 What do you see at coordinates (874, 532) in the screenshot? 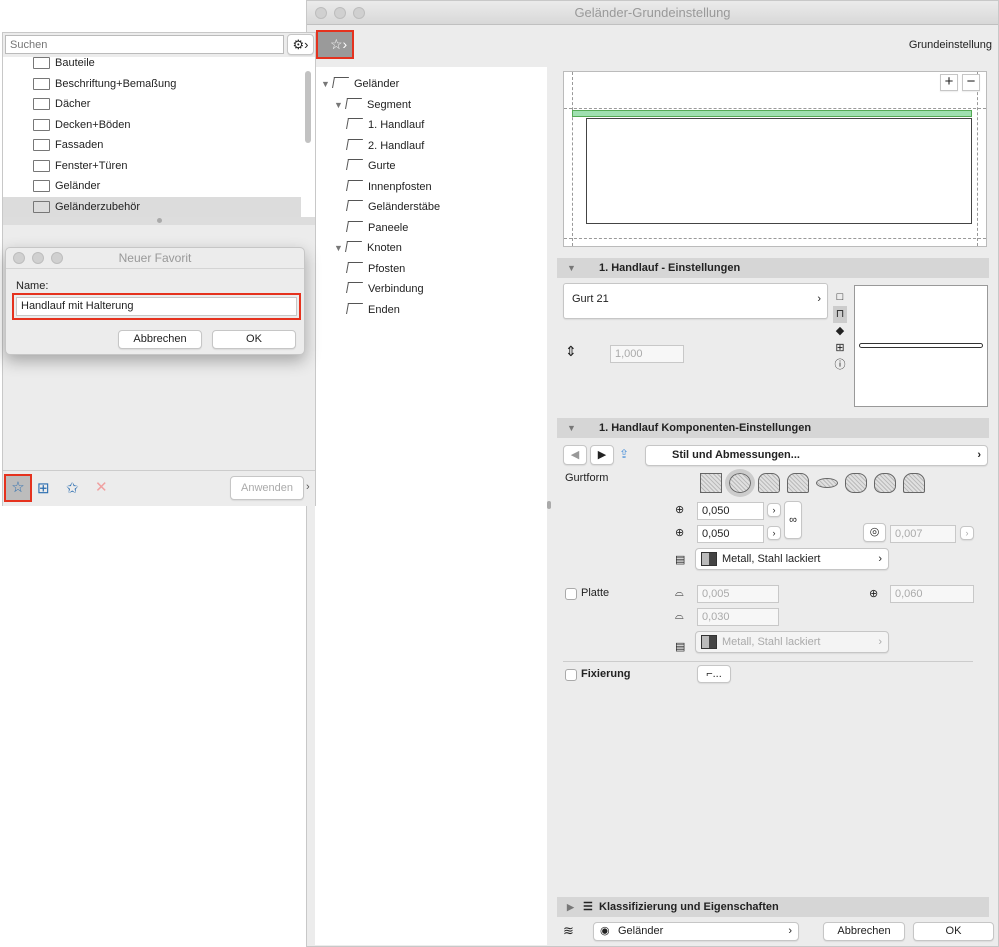
I see `hollow-toggle: ◎` at bounding box center [874, 532].